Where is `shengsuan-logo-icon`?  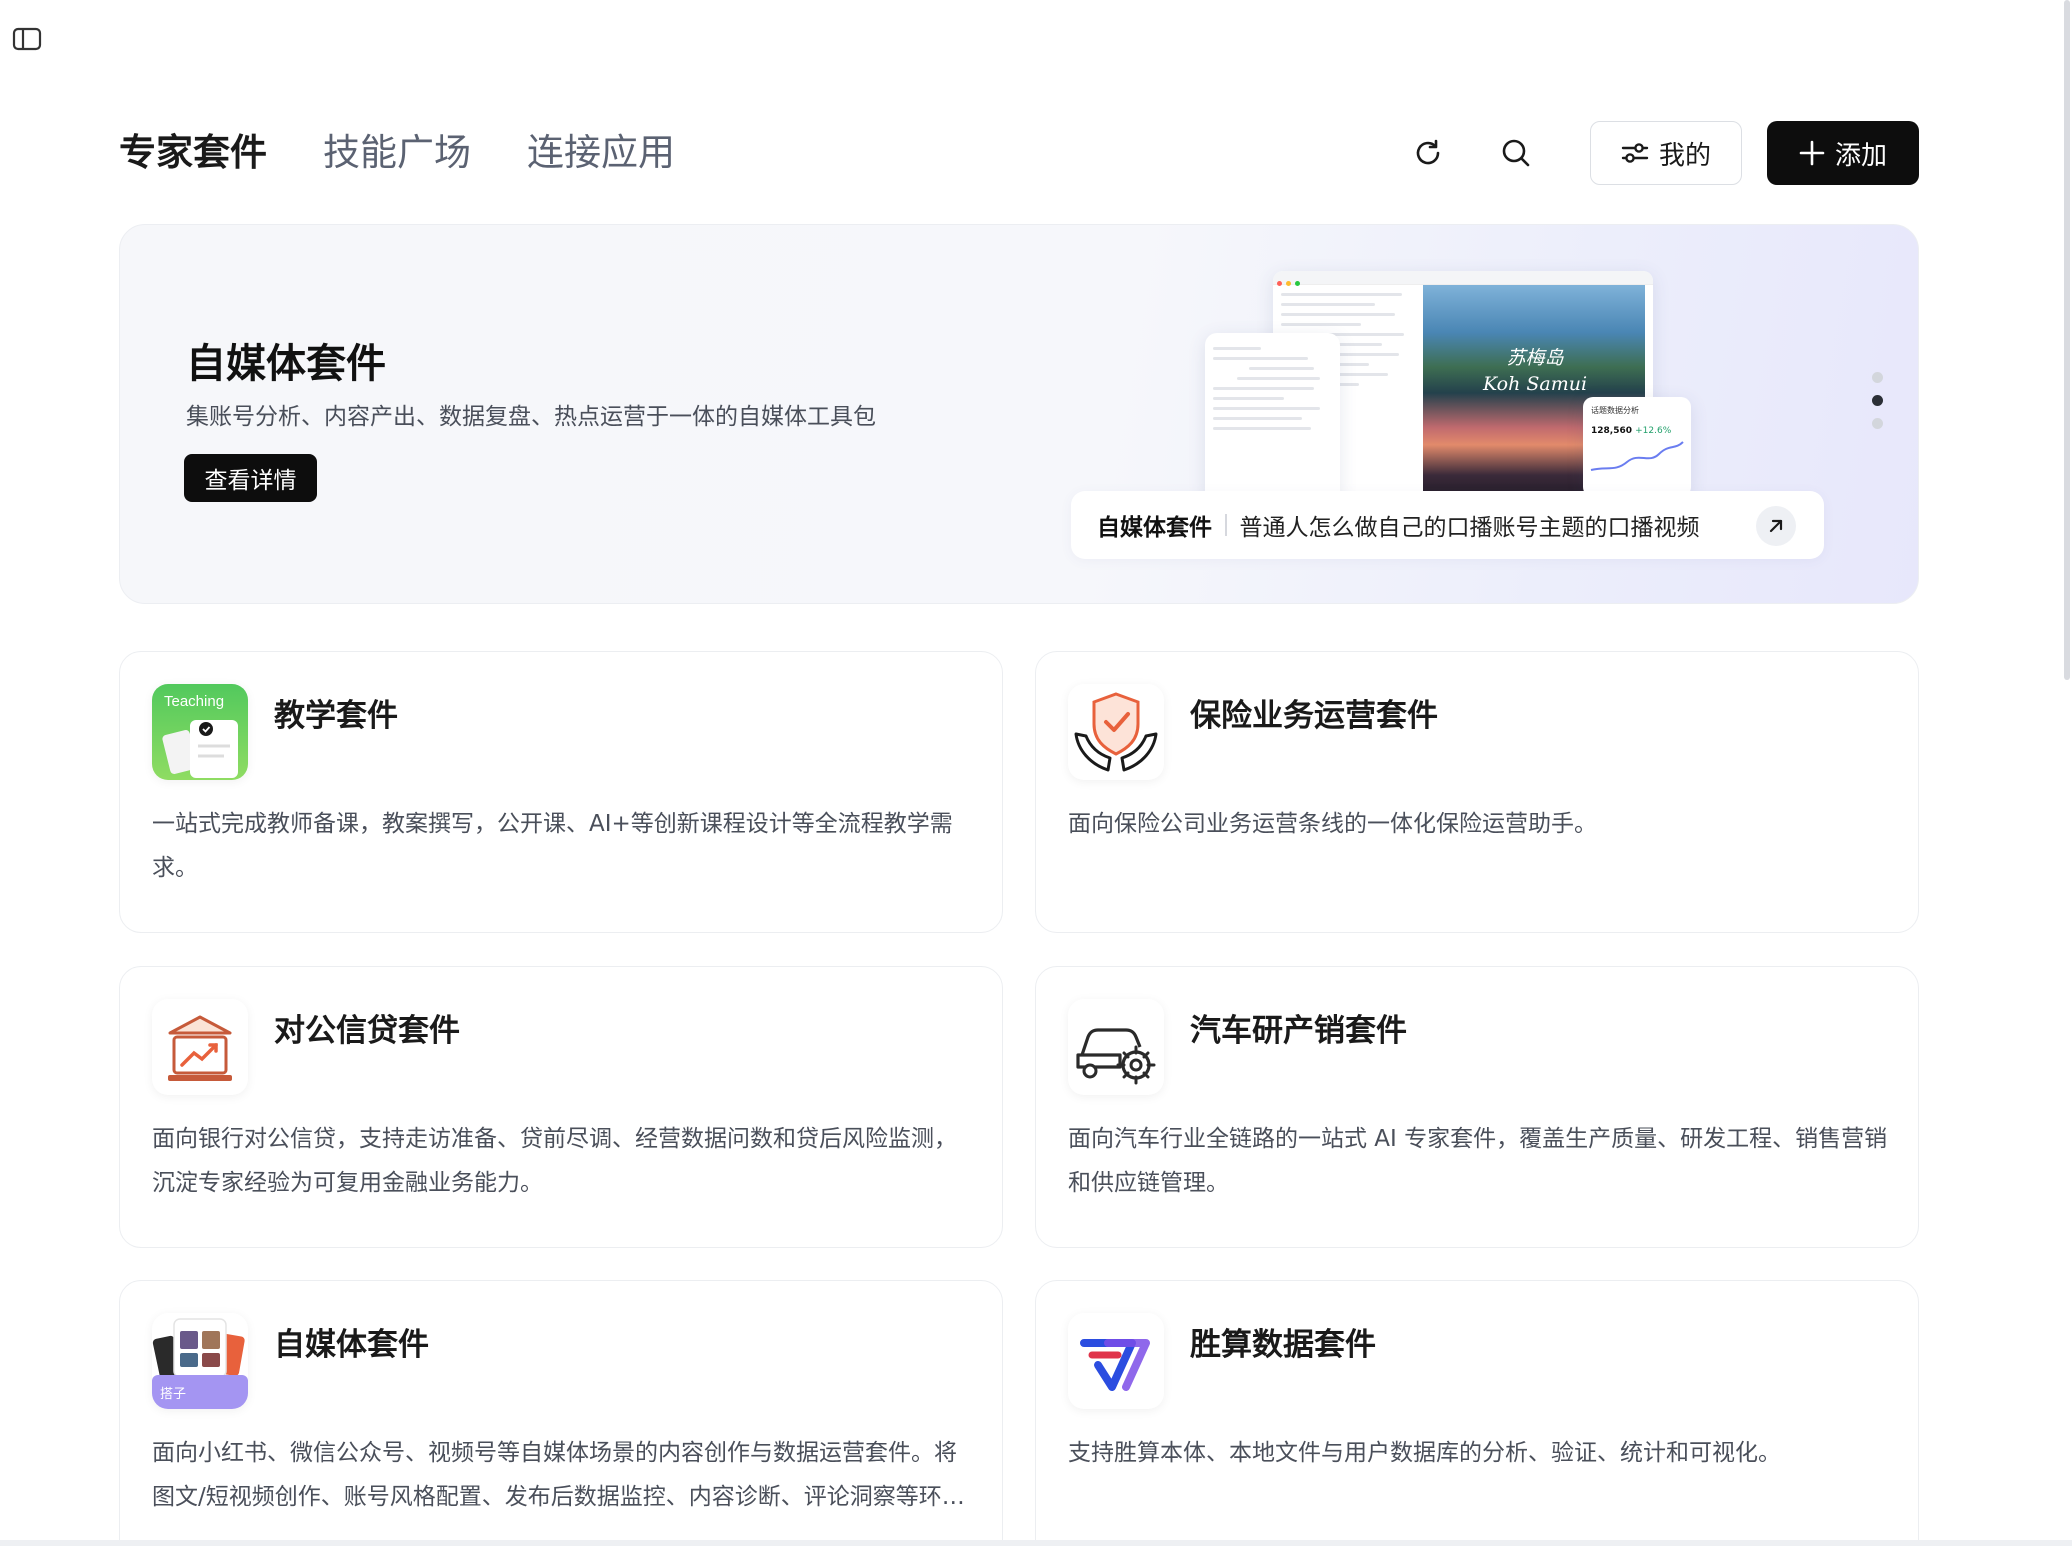
shengsuan-logo-icon is located at coordinates (1116, 1361).